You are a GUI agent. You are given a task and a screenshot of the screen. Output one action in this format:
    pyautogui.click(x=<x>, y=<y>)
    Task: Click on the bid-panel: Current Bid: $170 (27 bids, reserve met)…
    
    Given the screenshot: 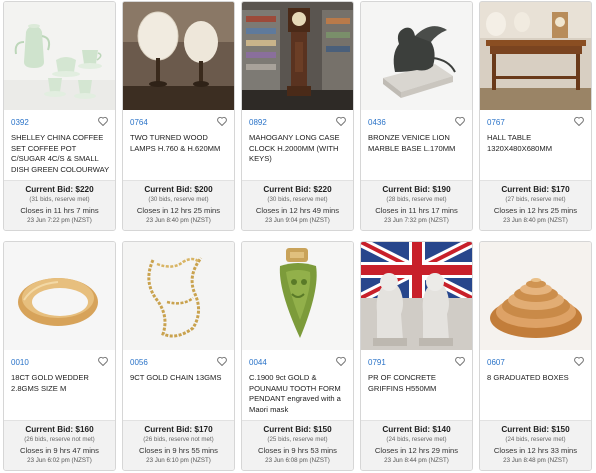 What is the action you would take?
    pyautogui.click(x=535, y=205)
    